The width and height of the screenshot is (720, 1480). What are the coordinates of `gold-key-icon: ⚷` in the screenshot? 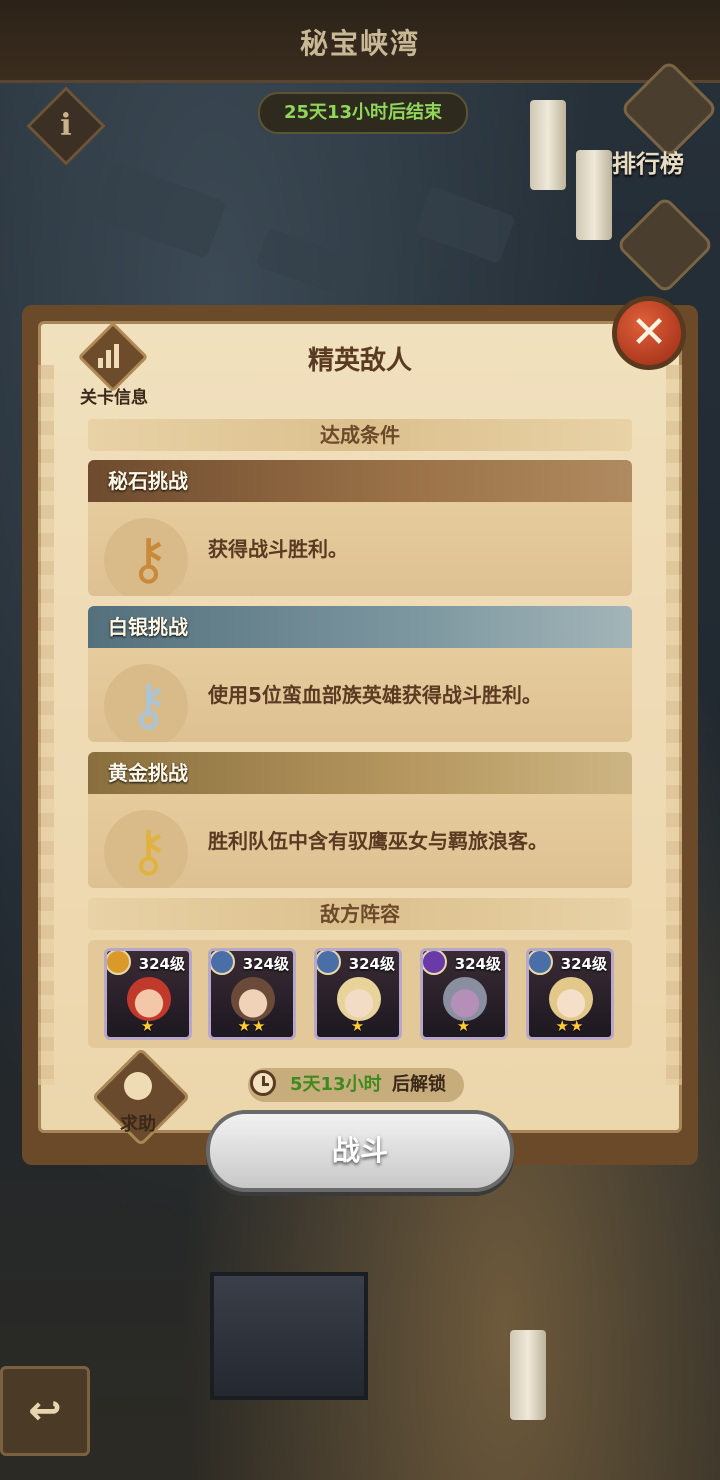 It's located at (149, 851).